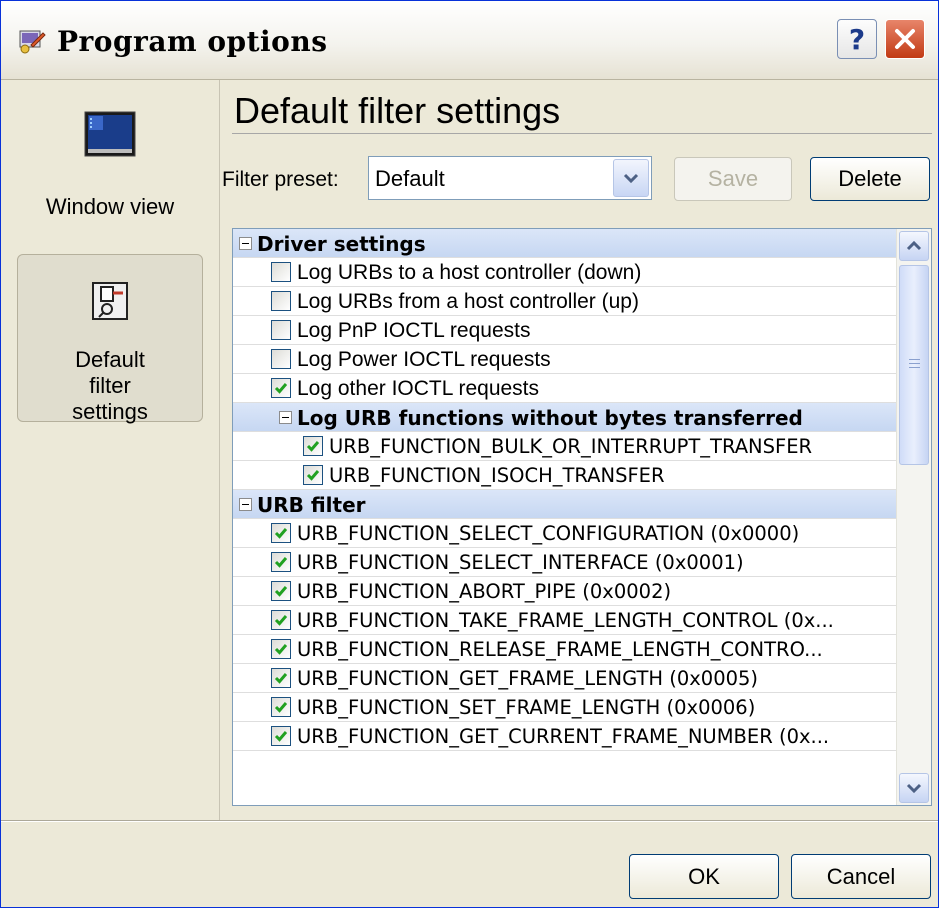 Image resolution: width=939 pixels, height=908 pixels. I want to click on tree-row: URB_FUNCTION_SET_FRAME_LENGTH (0x0006), so click(565, 707).